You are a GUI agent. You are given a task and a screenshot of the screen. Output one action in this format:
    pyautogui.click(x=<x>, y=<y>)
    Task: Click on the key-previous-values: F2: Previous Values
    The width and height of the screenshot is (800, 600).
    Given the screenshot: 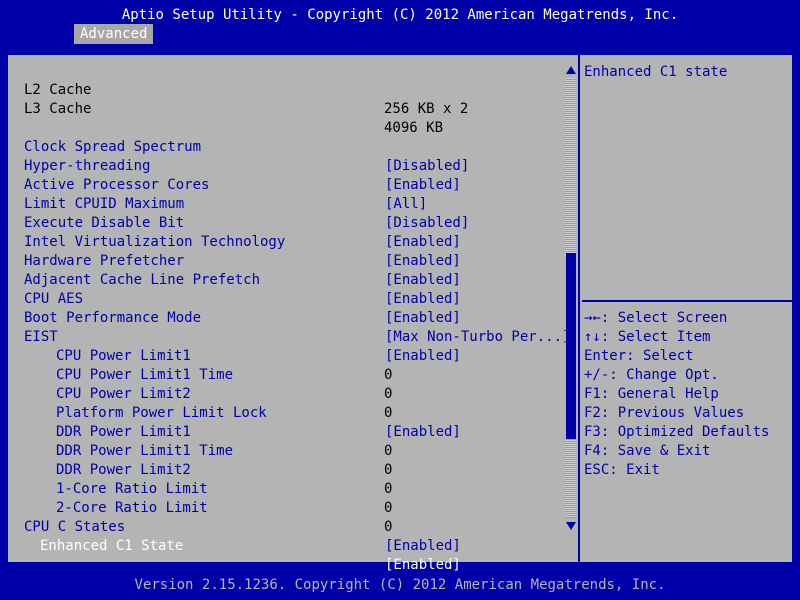 What is the action you would take?
    pyautogui.click(x=664, y=413)
    